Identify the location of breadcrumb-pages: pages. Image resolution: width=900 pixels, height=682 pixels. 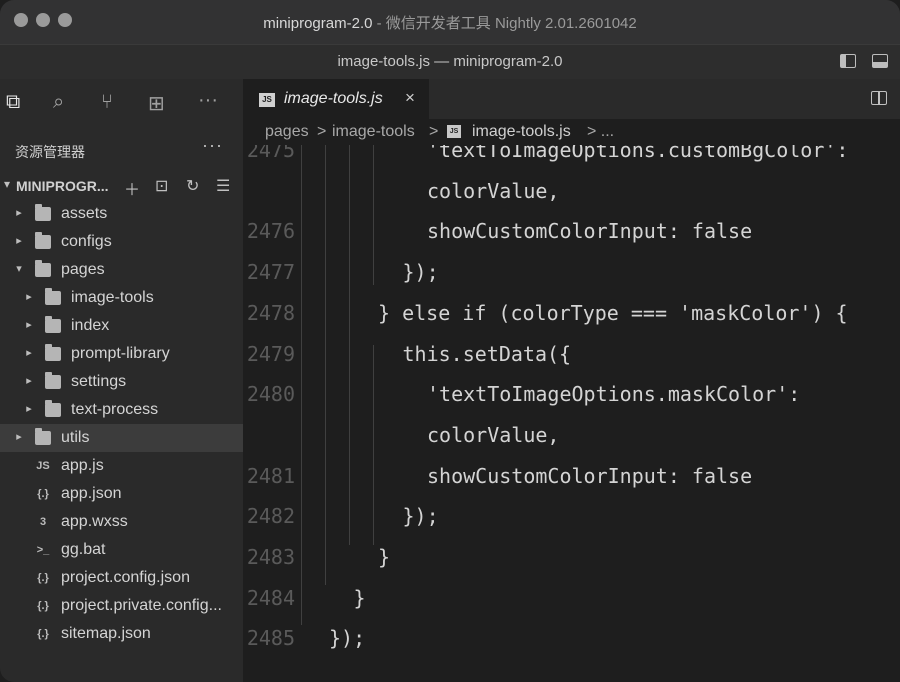
(287, 132).